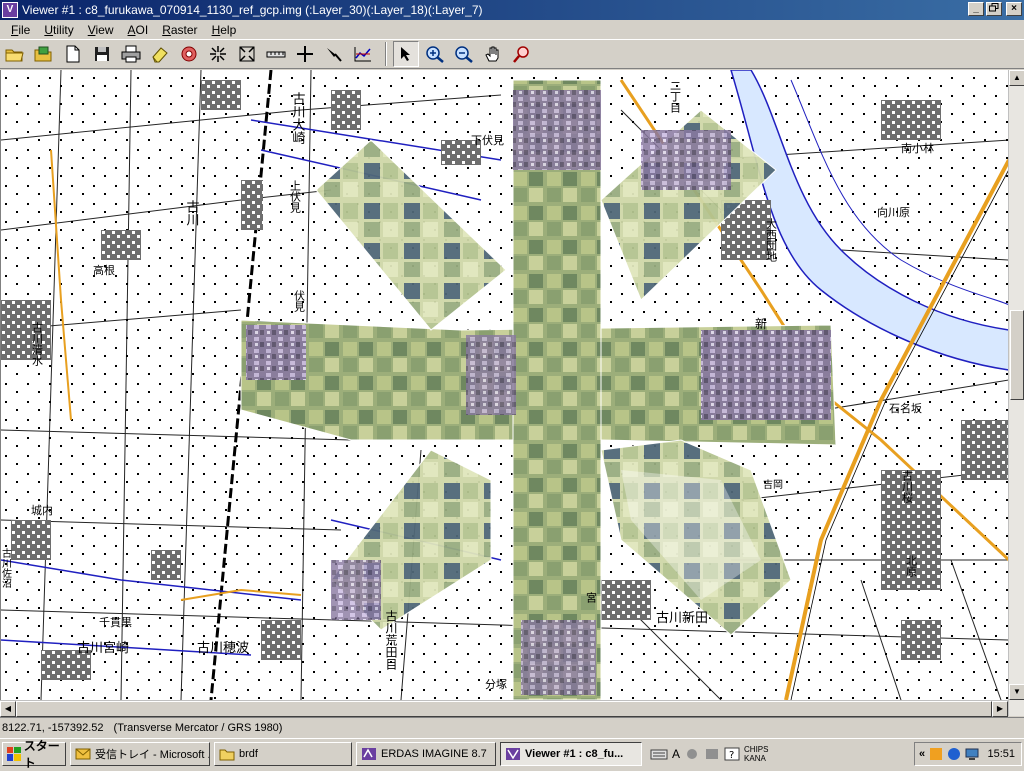 The image size is (1024, 771). What do you see at coordinates (369, 753) in the screenshot?
I see `erdas-icon` at bounding box center [369, 753].